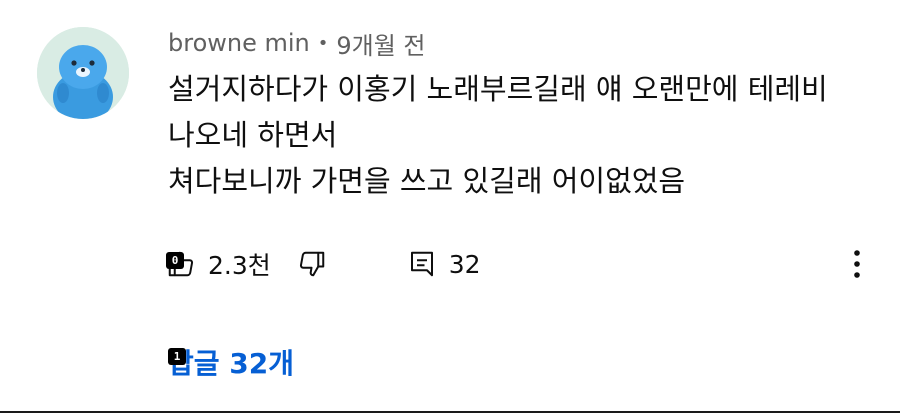 The height and width of the screenshot is (414, 900). I want to click on comment-actions: 2.3천 32, so click(321, 264).